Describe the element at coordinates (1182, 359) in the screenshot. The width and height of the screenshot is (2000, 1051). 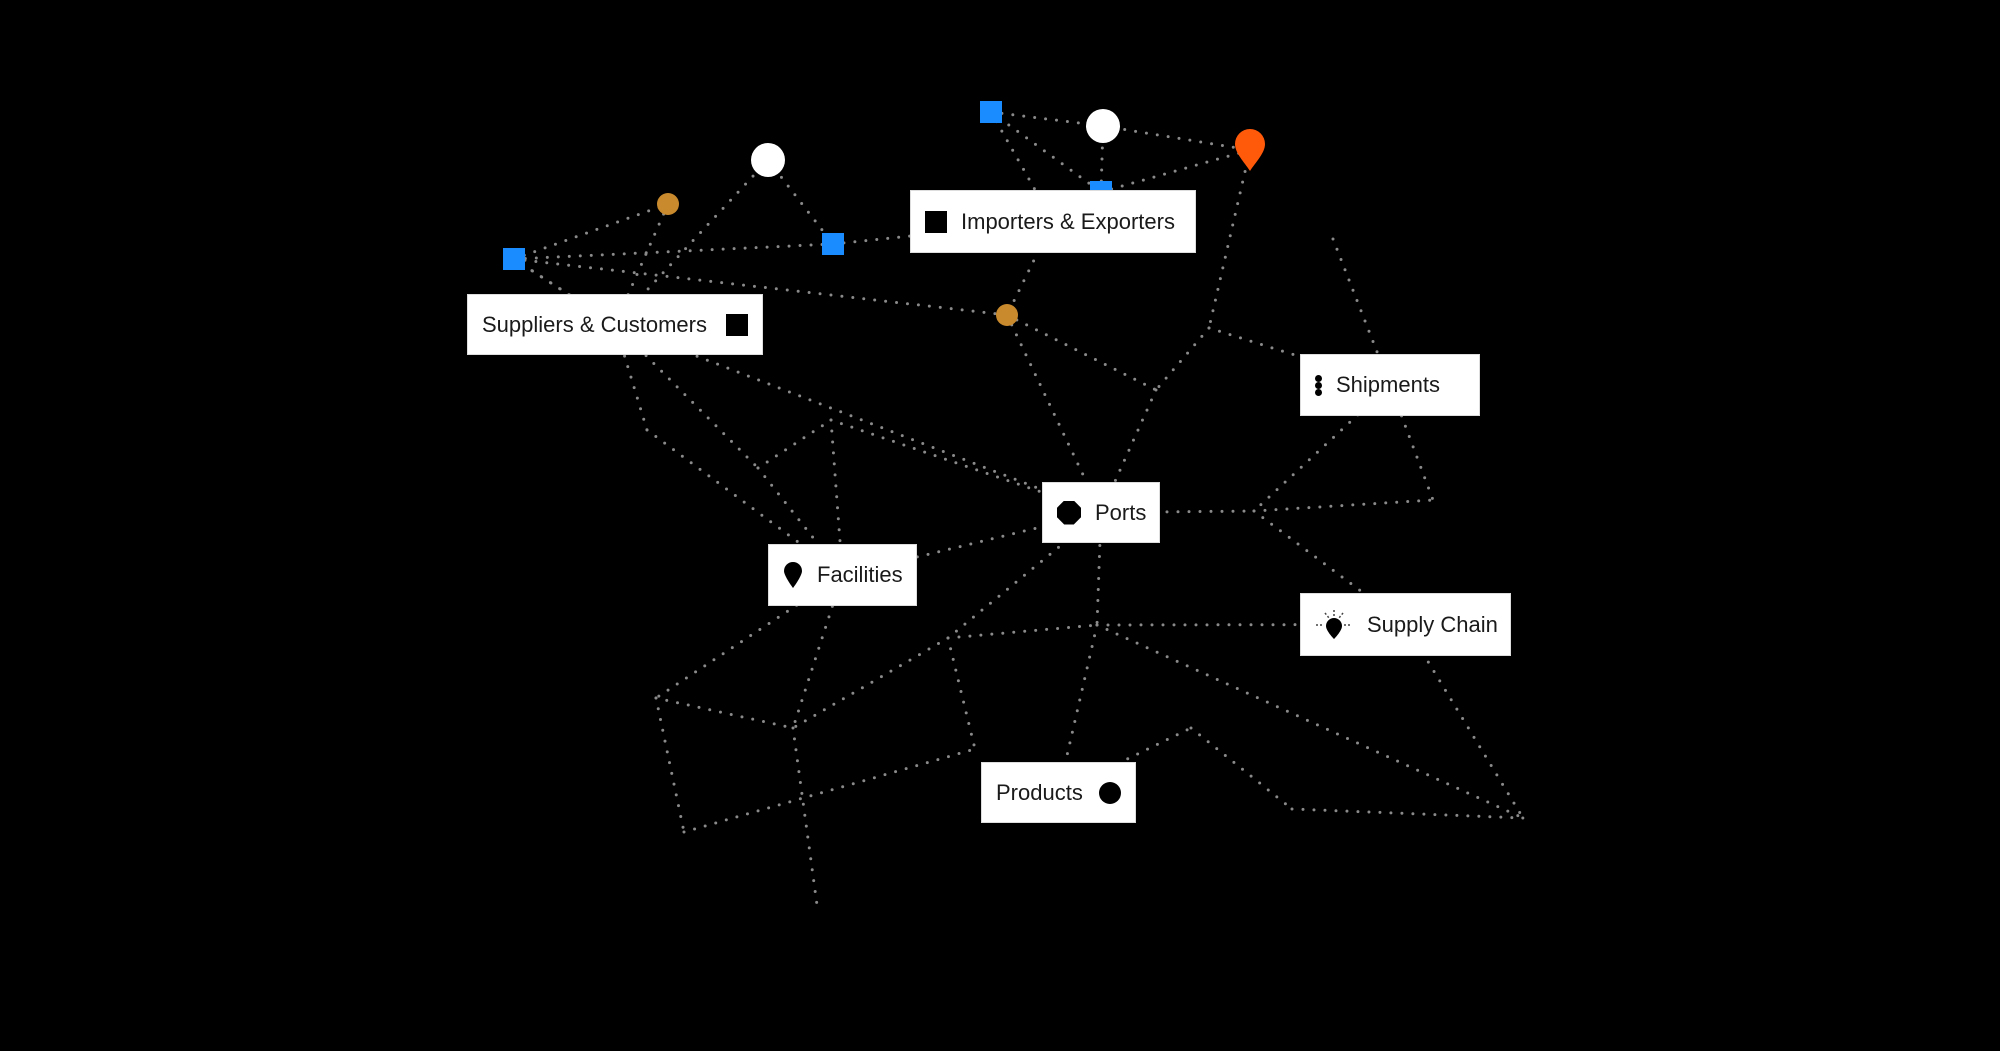
I see `edge-d1-o2` at that location.